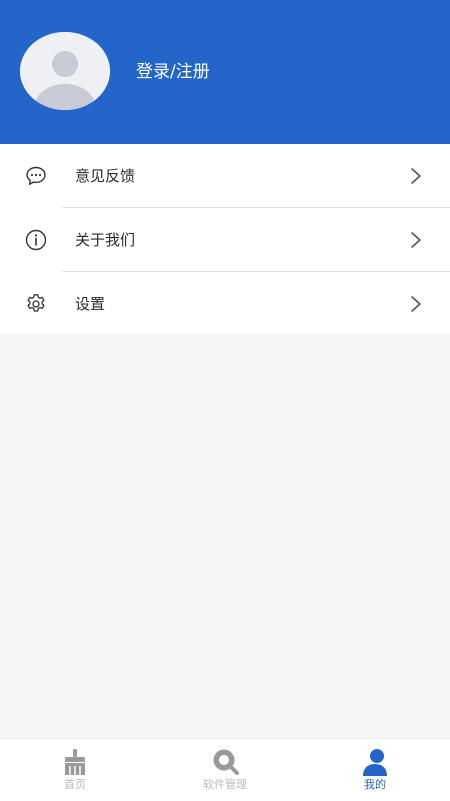  I want to click on tab-software-management: 软件管理, so click(225, 770).